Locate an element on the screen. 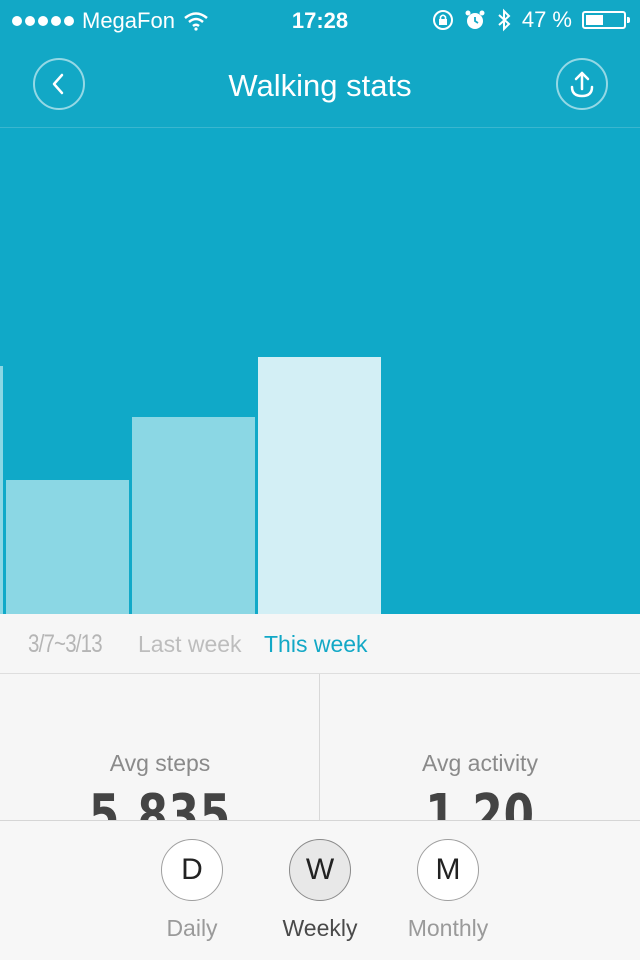 This screenshot has height=960, width=640. daily-tab-label: Daily is located at coordinates (192, 928).